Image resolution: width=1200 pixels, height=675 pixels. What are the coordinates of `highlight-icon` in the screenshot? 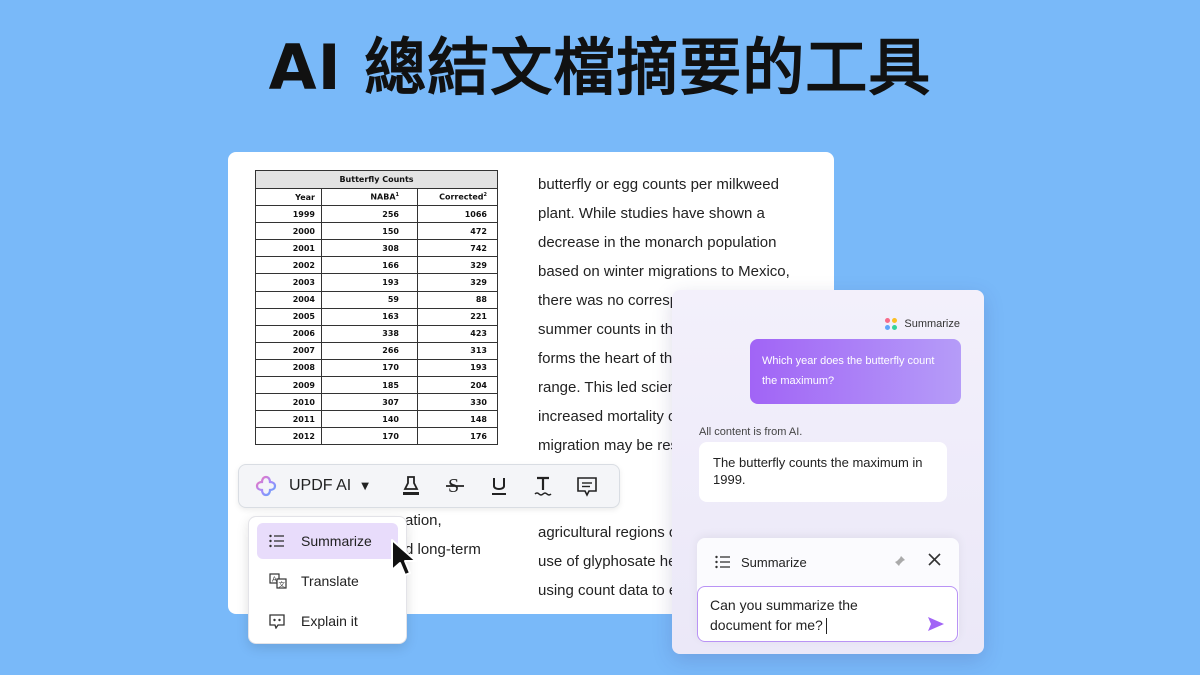 It's located at (411, 486).